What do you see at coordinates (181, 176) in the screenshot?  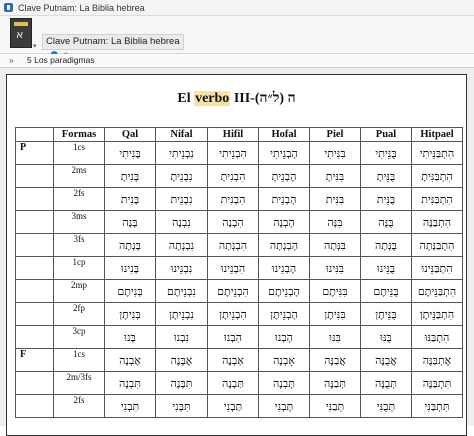 I see `table-cell: נִבְנֵיתָ` at bounding box center [181, 176].